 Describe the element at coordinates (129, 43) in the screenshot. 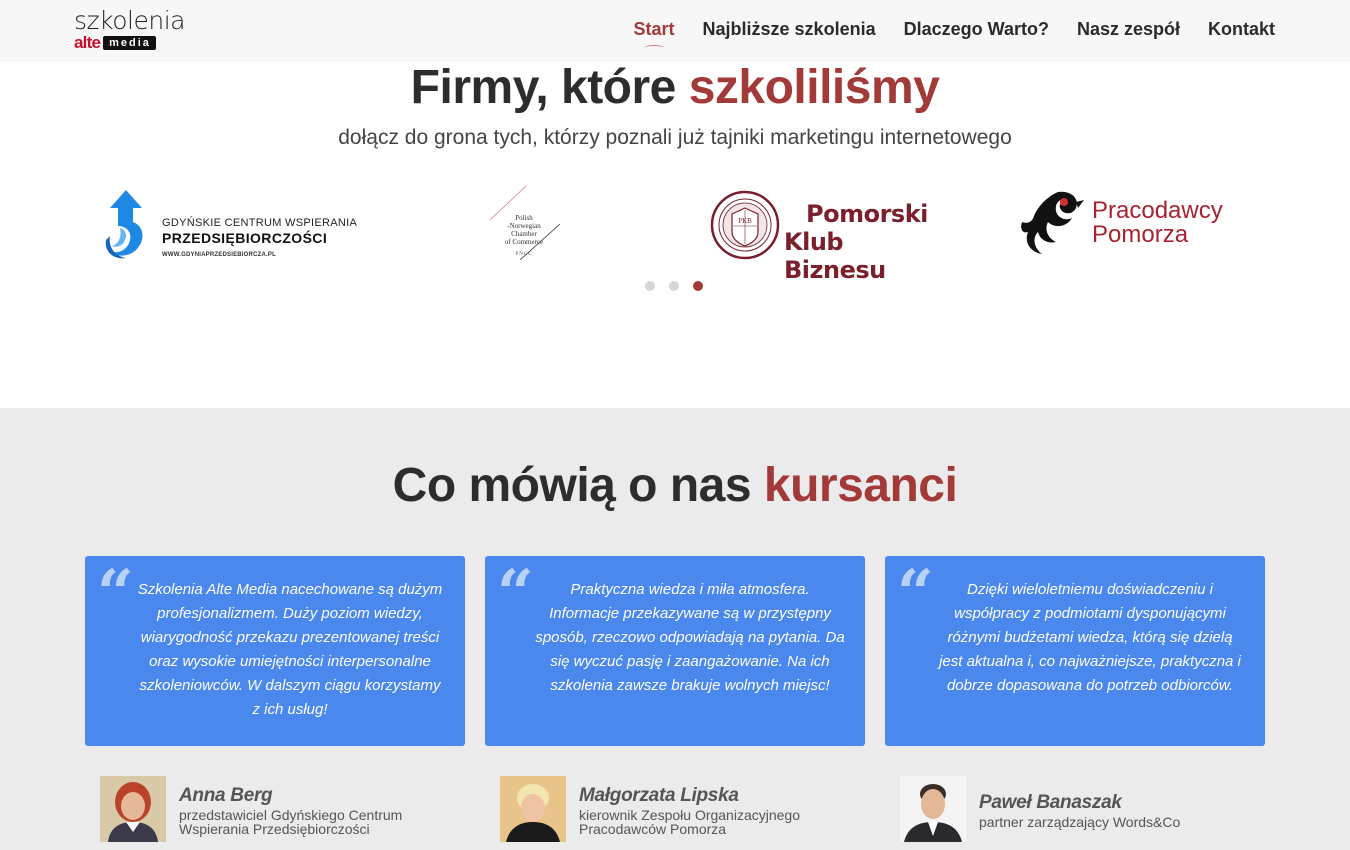

I see `logo-badge-media: media` at that location.